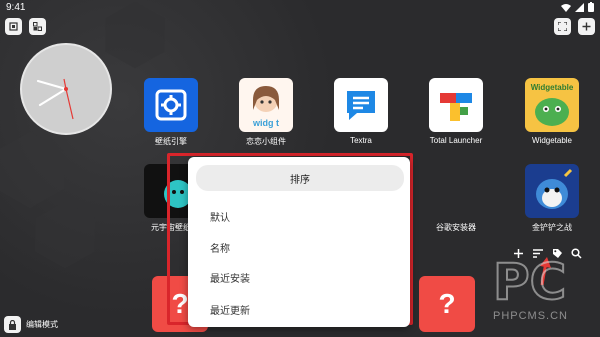  I want to click on lock-icon, so click(12, 324).